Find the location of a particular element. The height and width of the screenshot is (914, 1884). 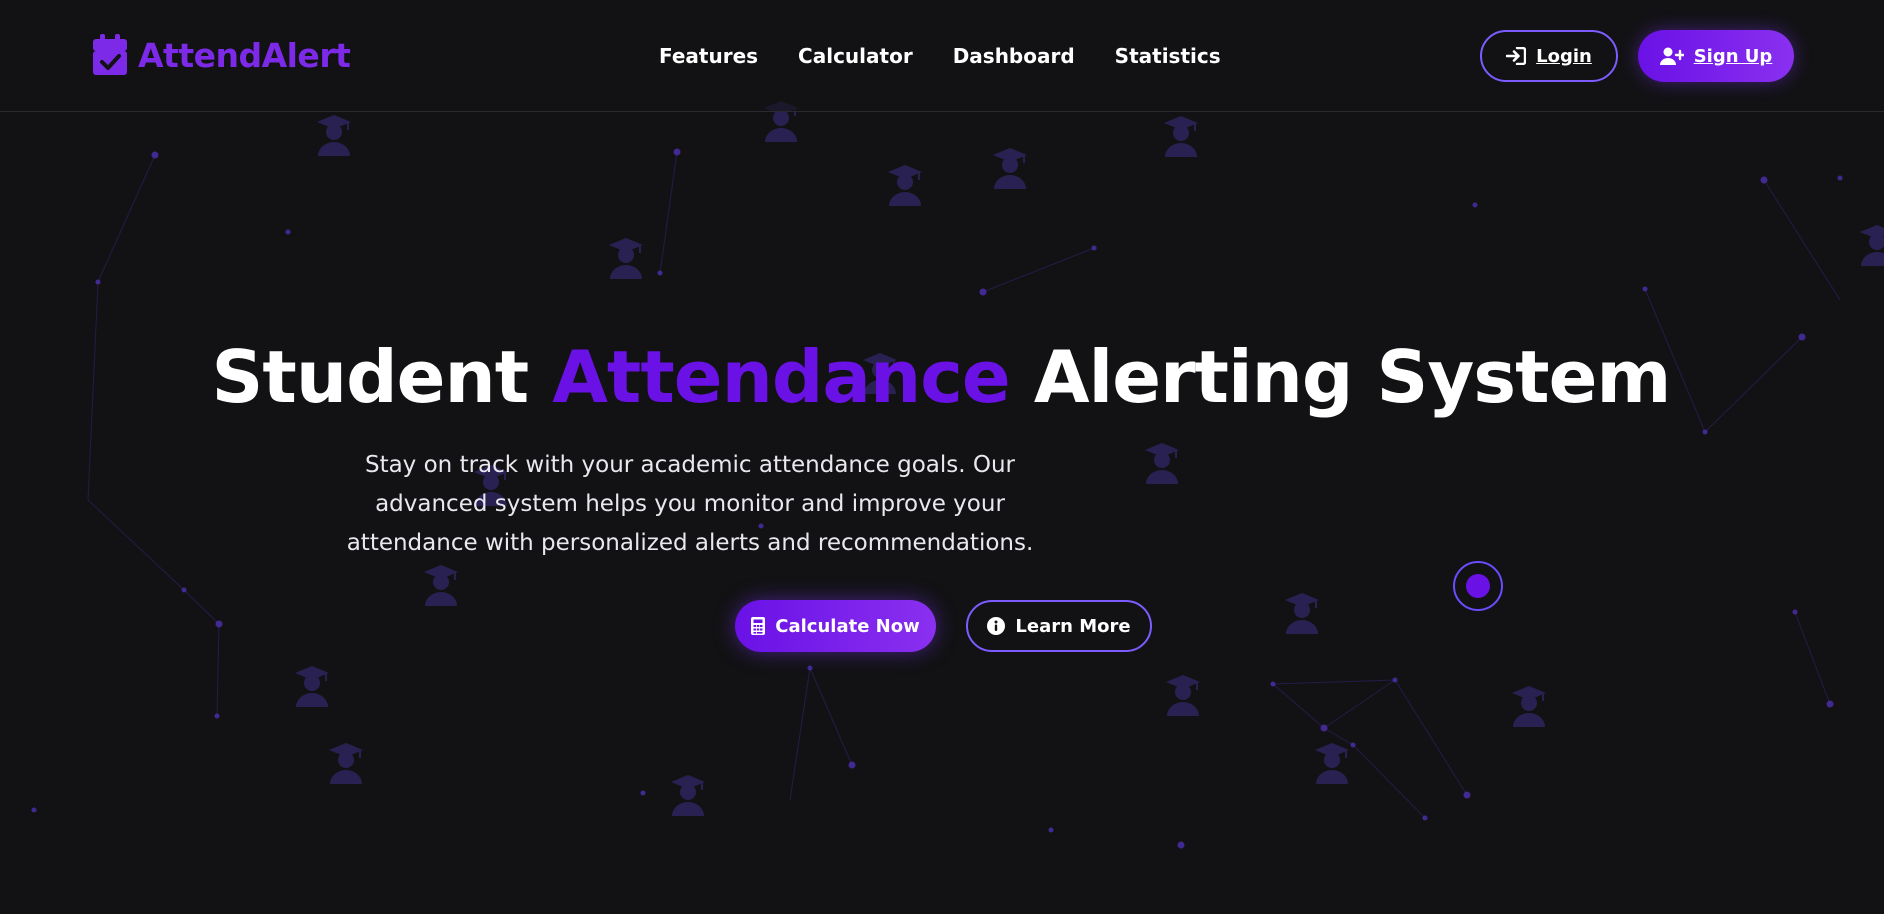

learn-more-button: Learn More is located at coordinates (1059, 626).